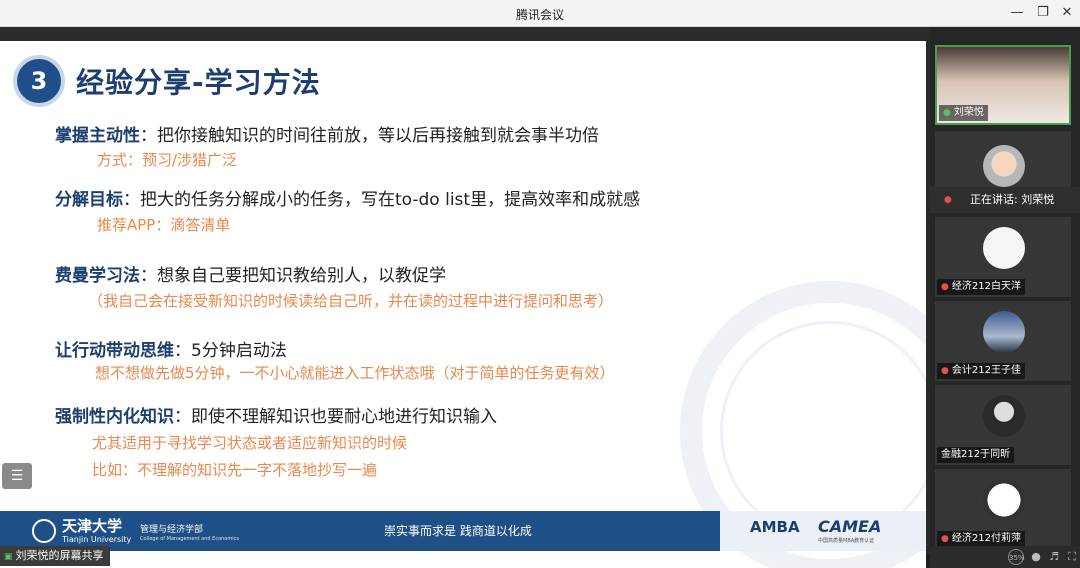 This screenshot has width=1080, height=568. I want to click on university-name-cn: 天津大学, so click(92, 526).